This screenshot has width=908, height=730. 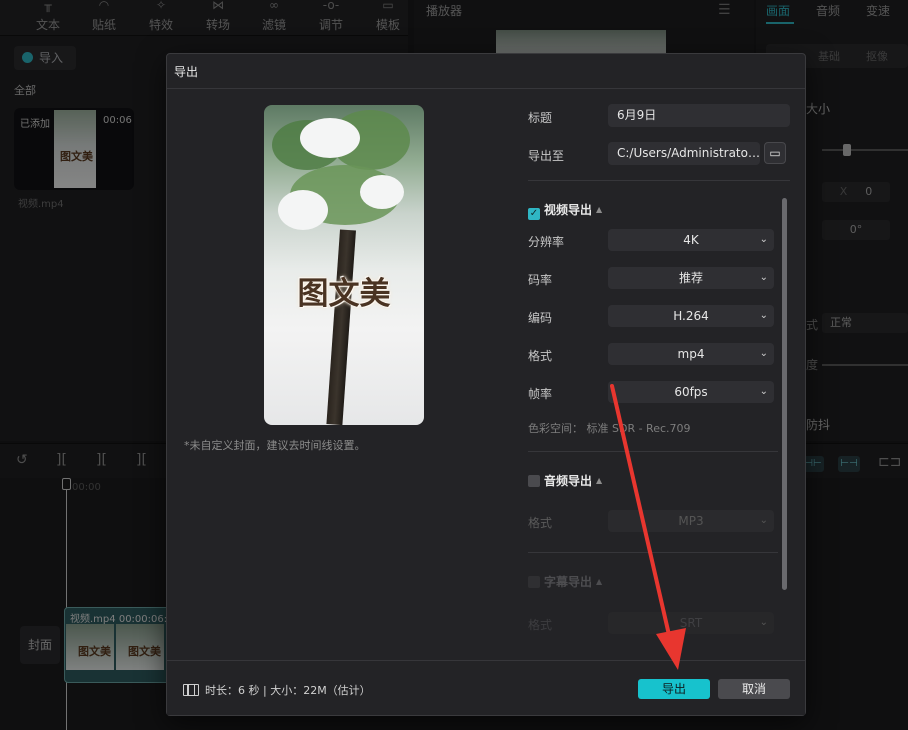 What do you see at coordinates (691, 316) in the screenshot?
I see `codec-select: H.264 ⌄` at bounding box center [691, 316].